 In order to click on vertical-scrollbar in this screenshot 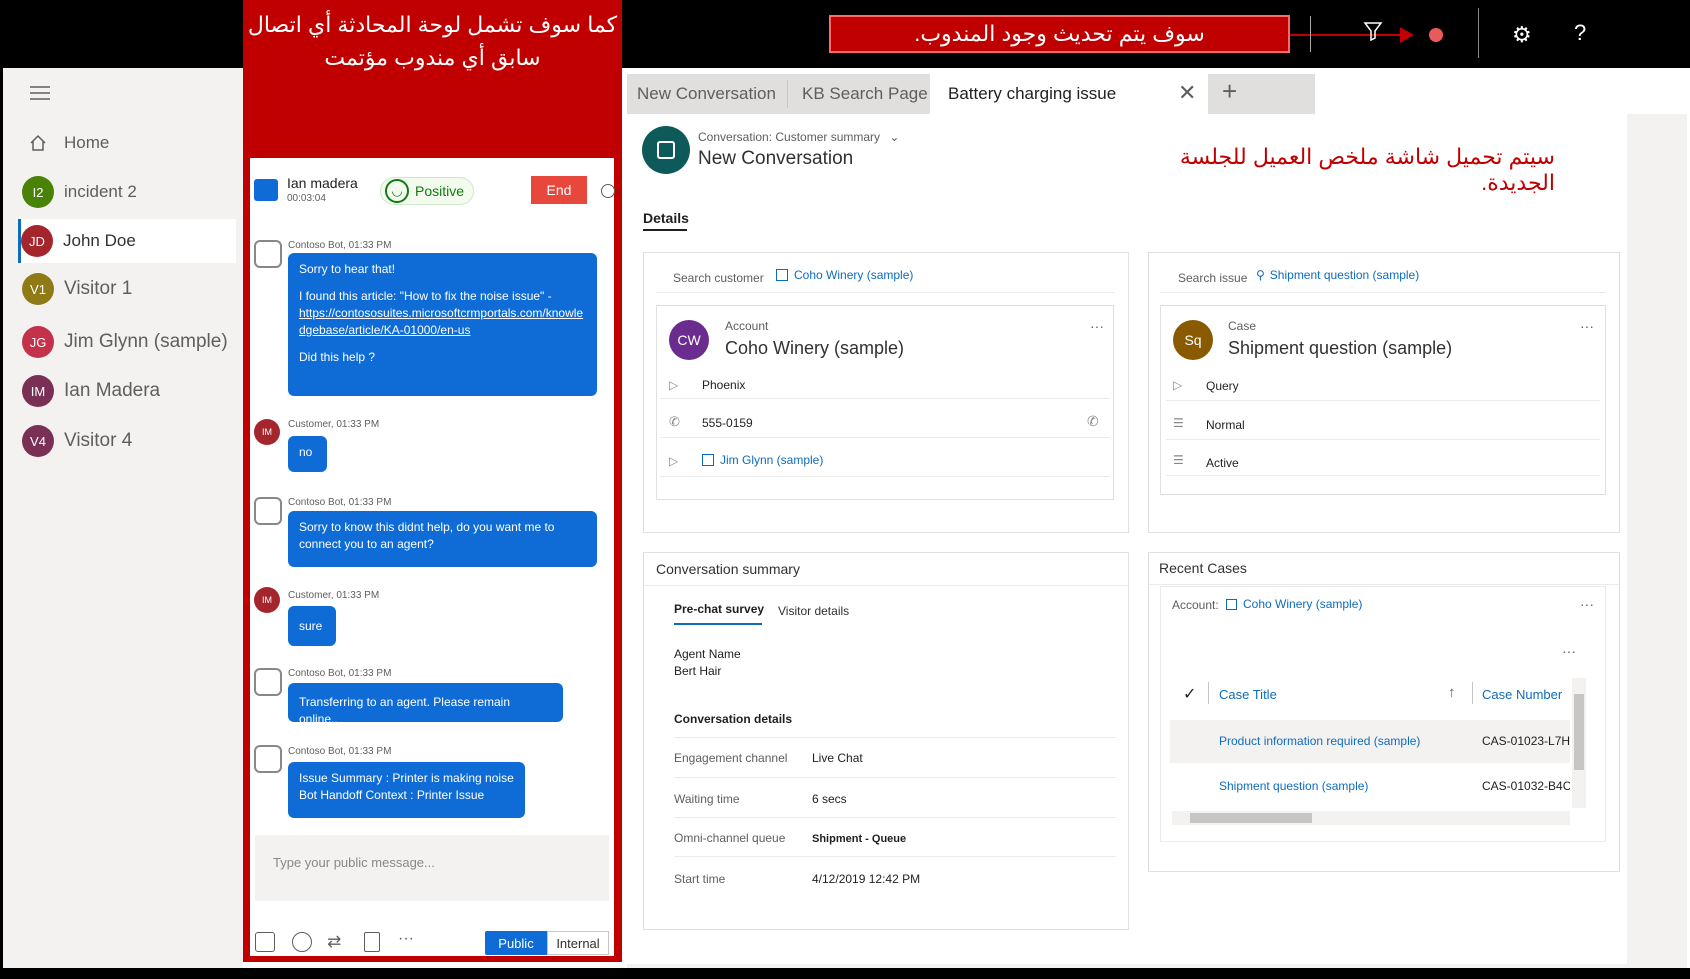, I will do `click(1579, 743)`.